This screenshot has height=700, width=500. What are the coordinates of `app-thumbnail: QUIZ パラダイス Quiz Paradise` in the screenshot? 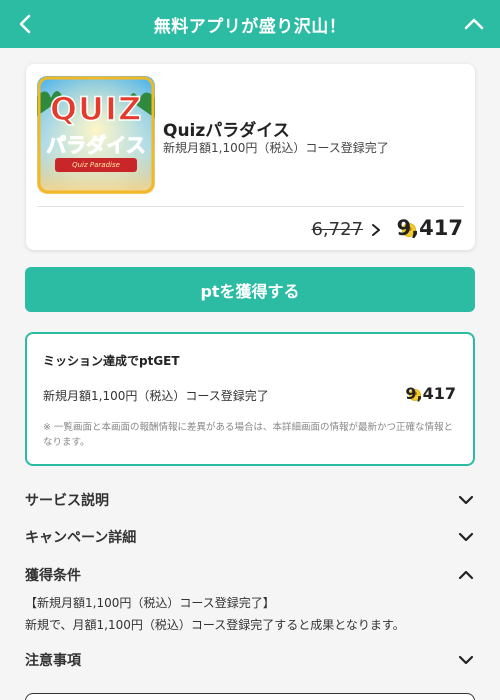 It's located at (96, 135).